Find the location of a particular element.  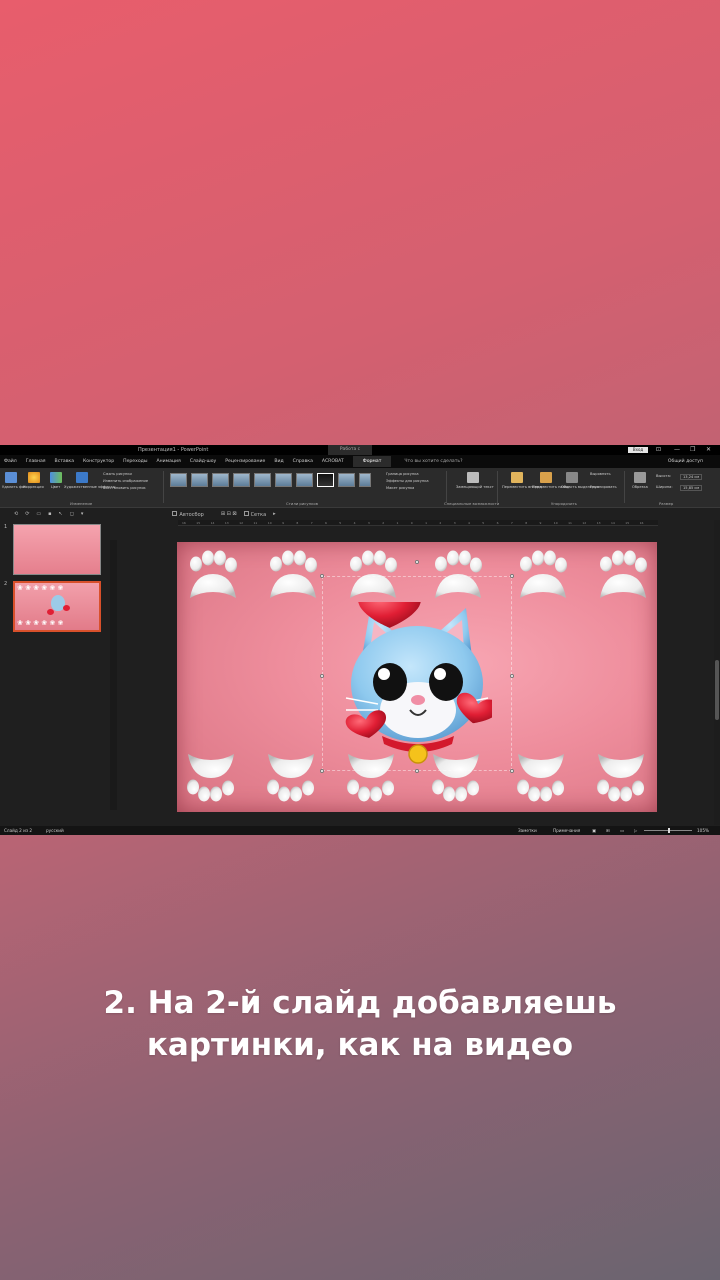

crop-icon is located at coordinates (640, 477).